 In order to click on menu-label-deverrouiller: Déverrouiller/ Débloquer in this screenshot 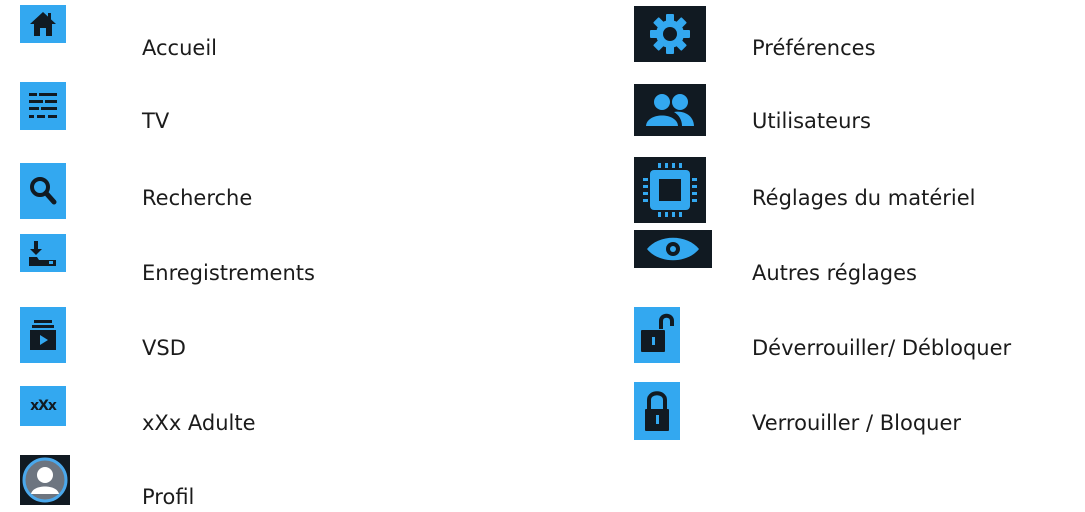, I will do `click(882, 348)`.